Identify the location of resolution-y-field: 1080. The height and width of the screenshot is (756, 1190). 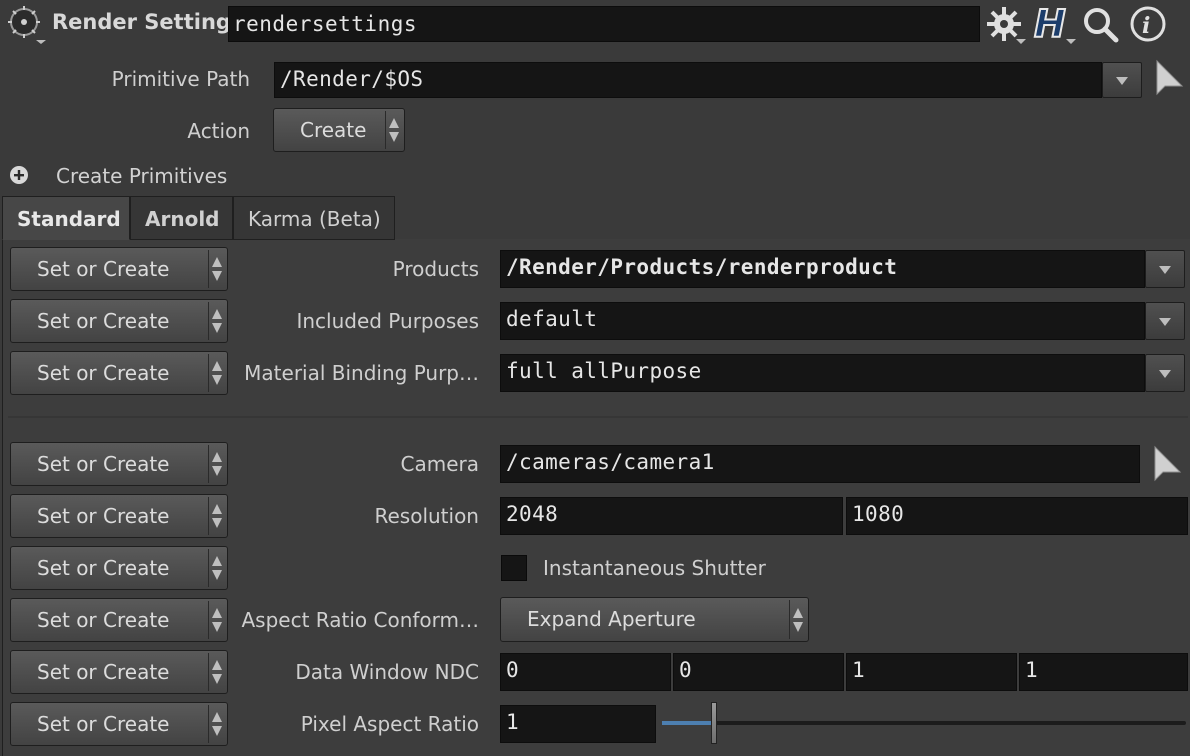
(1017, 516).